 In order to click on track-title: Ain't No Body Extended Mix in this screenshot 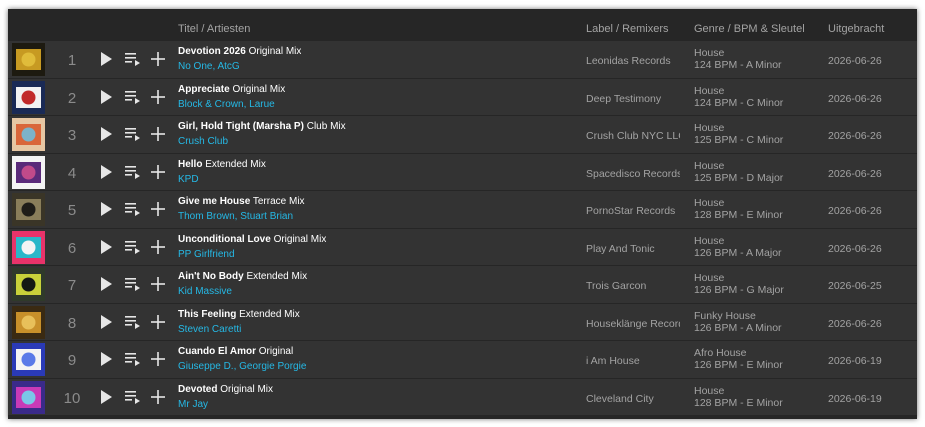, I will do `click(242, 276)`.